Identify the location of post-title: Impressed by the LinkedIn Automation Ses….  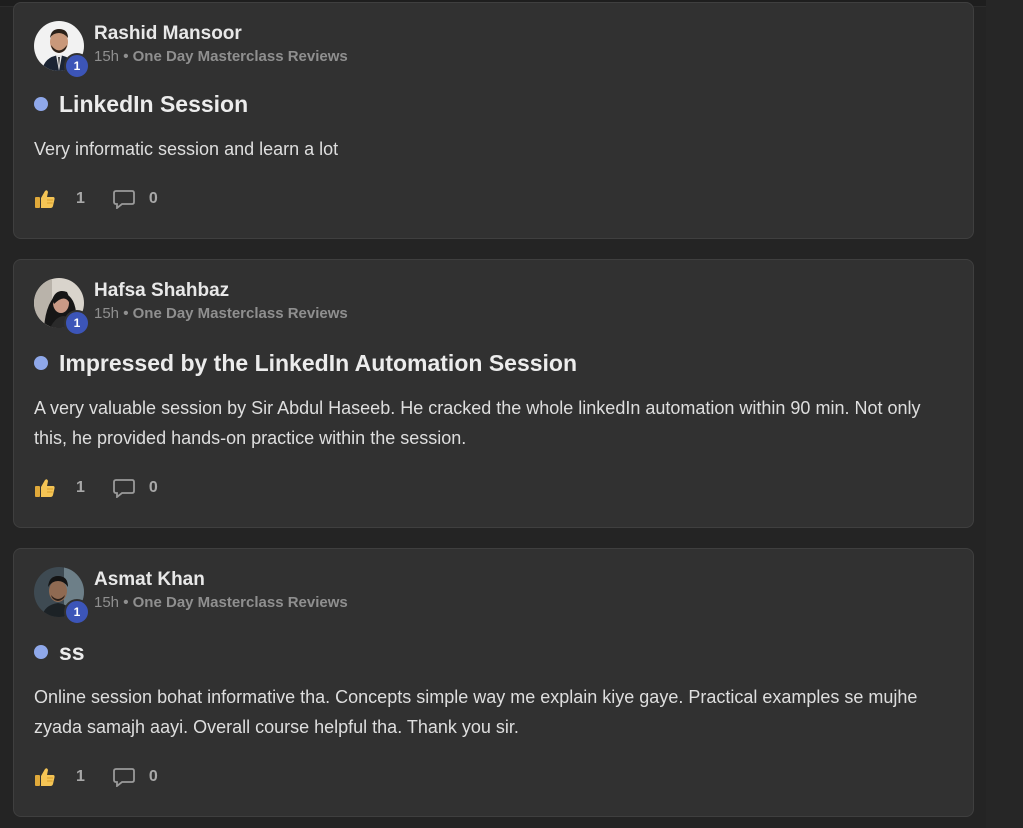
(318, 363).